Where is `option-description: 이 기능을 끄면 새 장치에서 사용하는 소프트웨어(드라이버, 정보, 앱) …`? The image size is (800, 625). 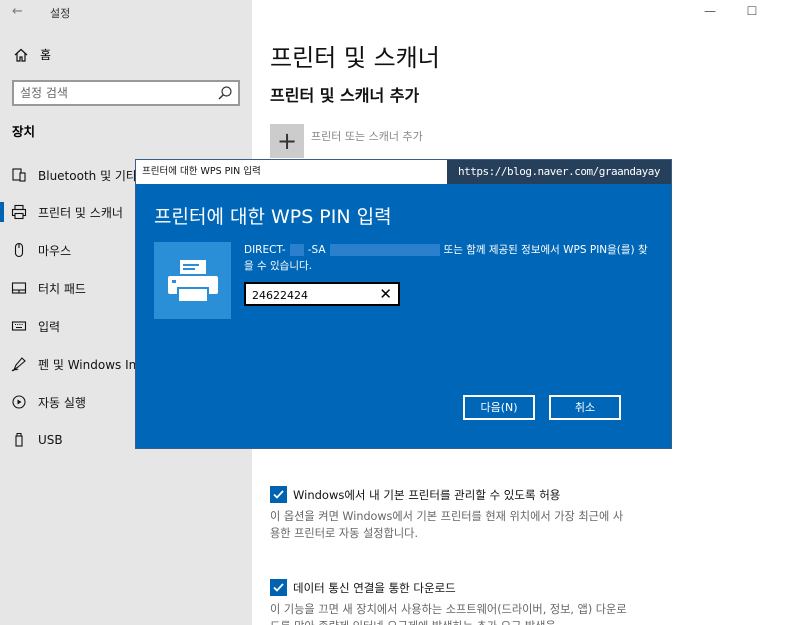 option-description: 이 기능을 끄면 새 장치에서 사용하는 소프트웨어(드라이버, 정보, 앱) … is located at coordinates (448, 614).